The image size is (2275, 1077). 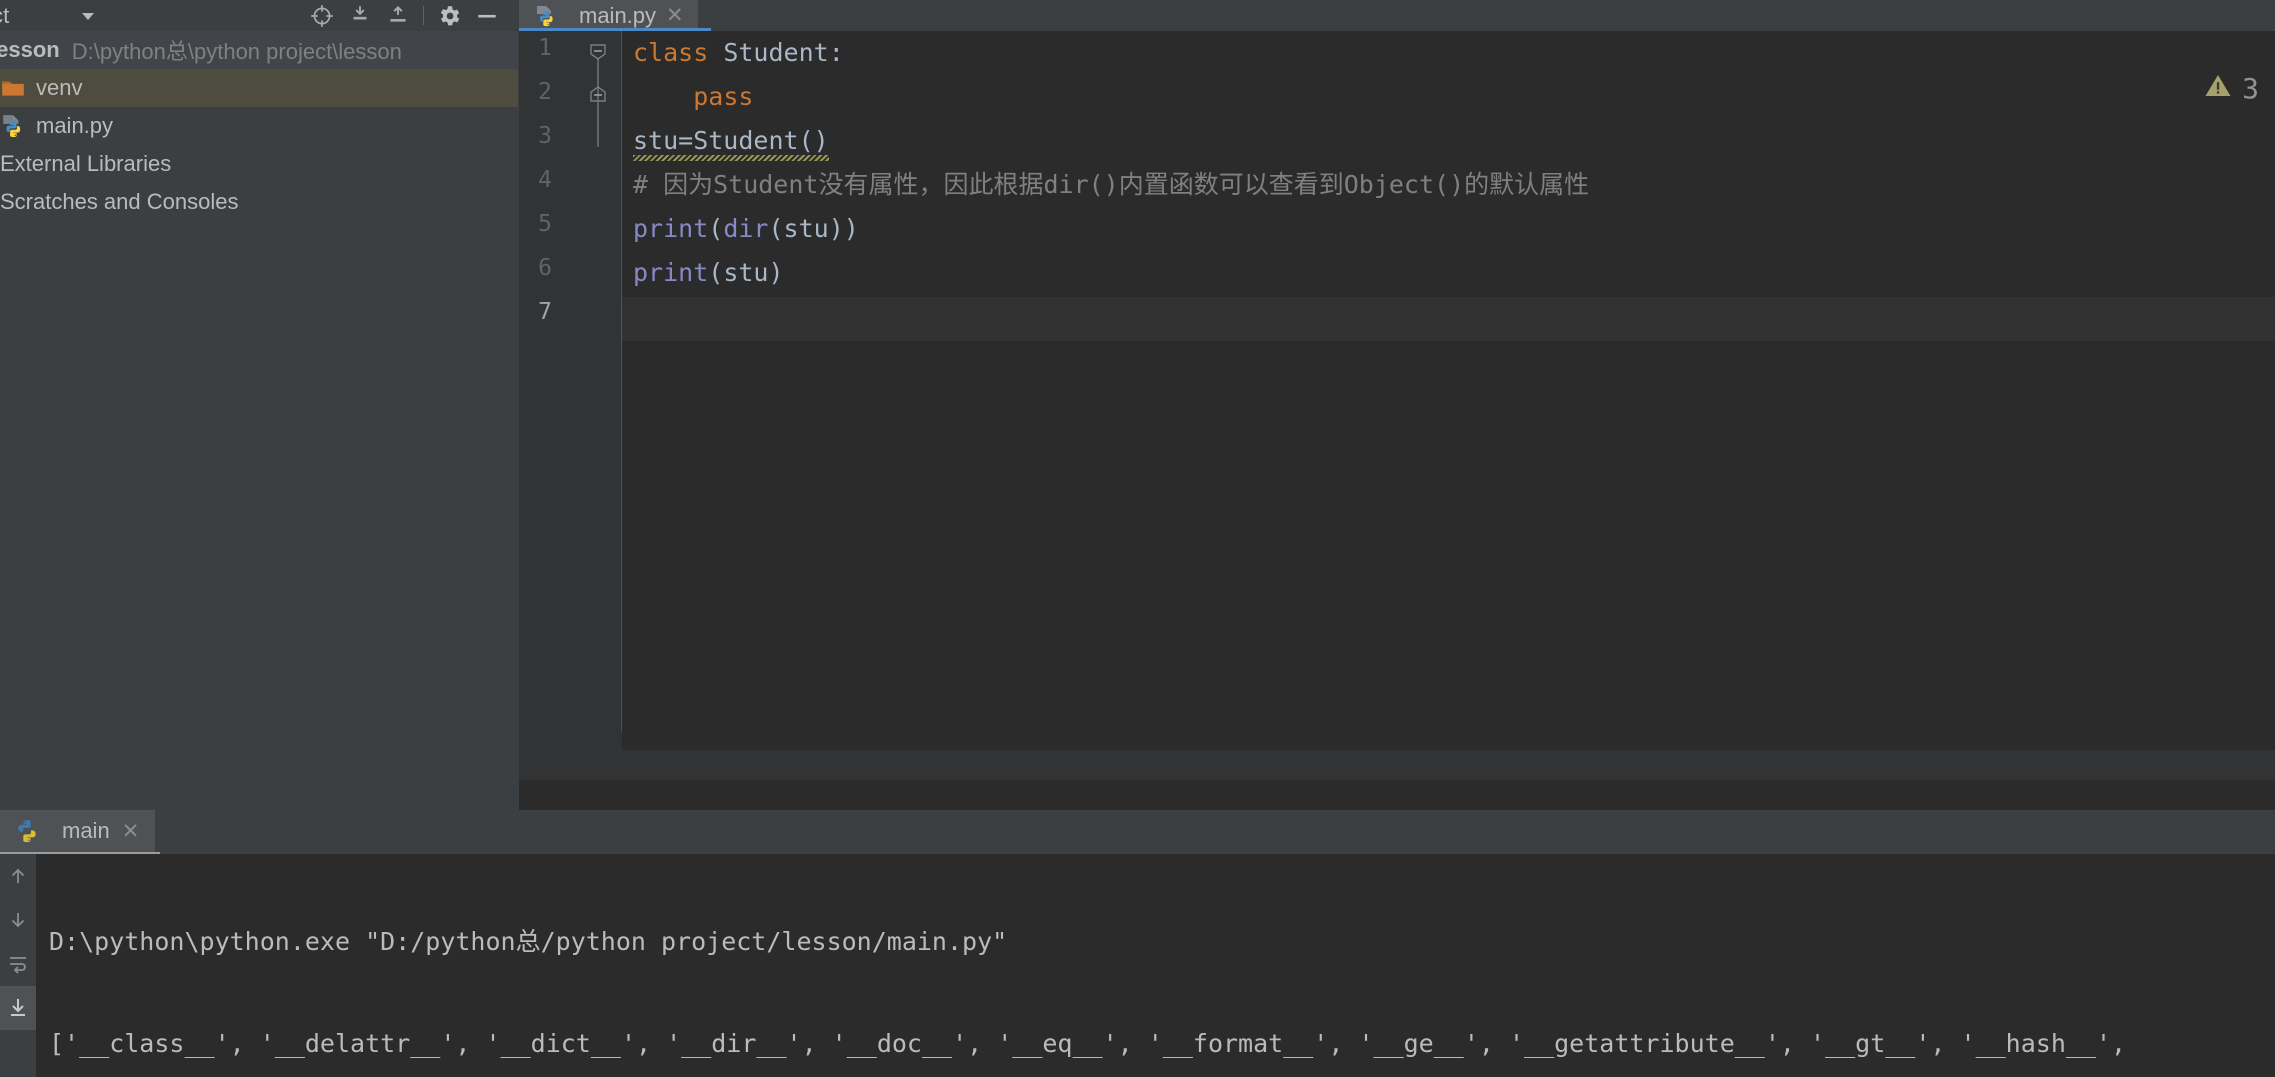 What do you see at coordinates (236, 51) in the screenshot?
I see `tree-row-path: D:\python总\python project\lesson` at bounding box center [236, 51].